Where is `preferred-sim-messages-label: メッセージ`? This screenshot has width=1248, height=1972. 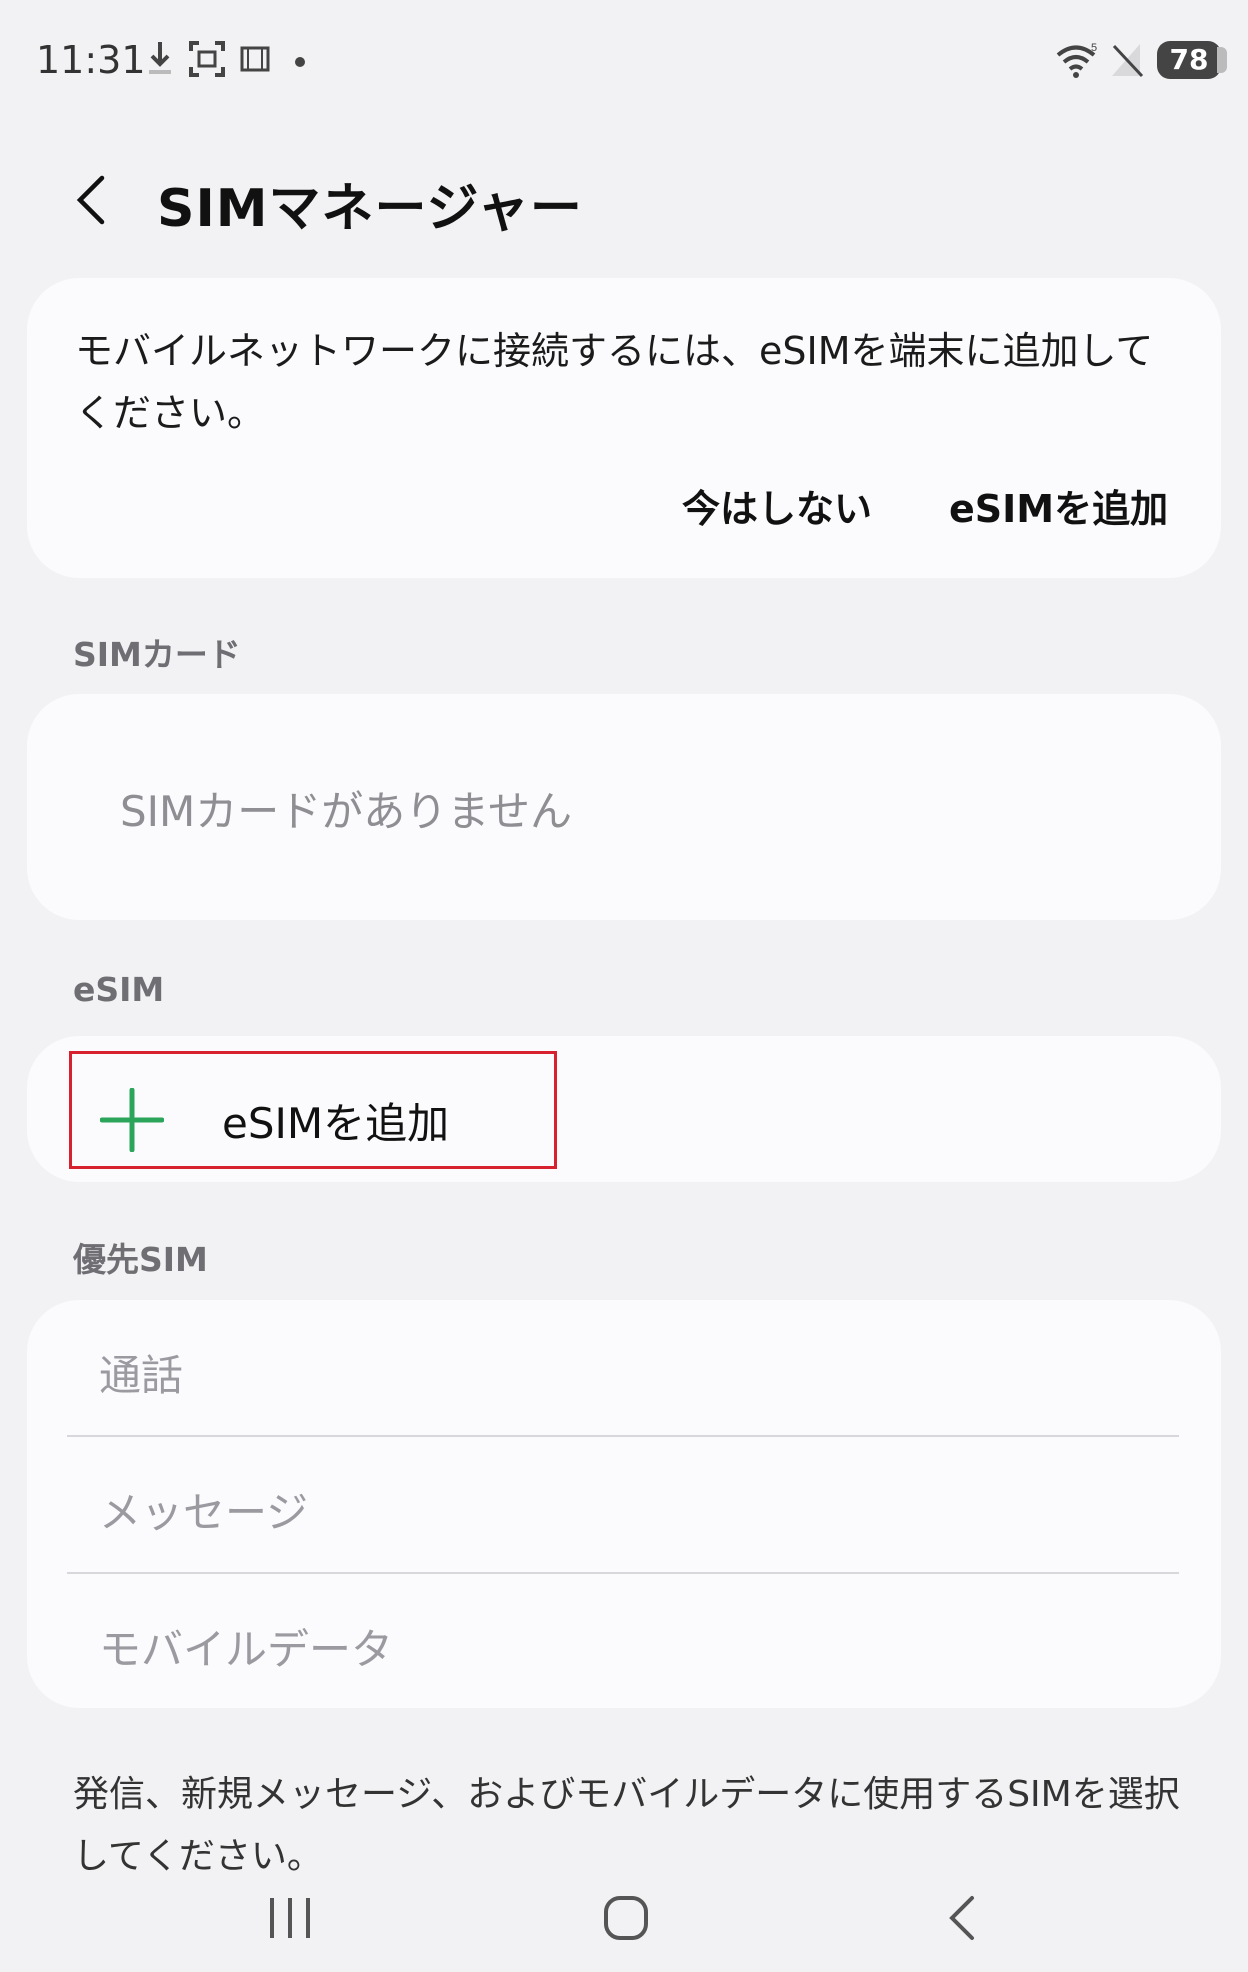 preferred-sim-messages-label: メッセージ is located at coordinates (204, 1512).